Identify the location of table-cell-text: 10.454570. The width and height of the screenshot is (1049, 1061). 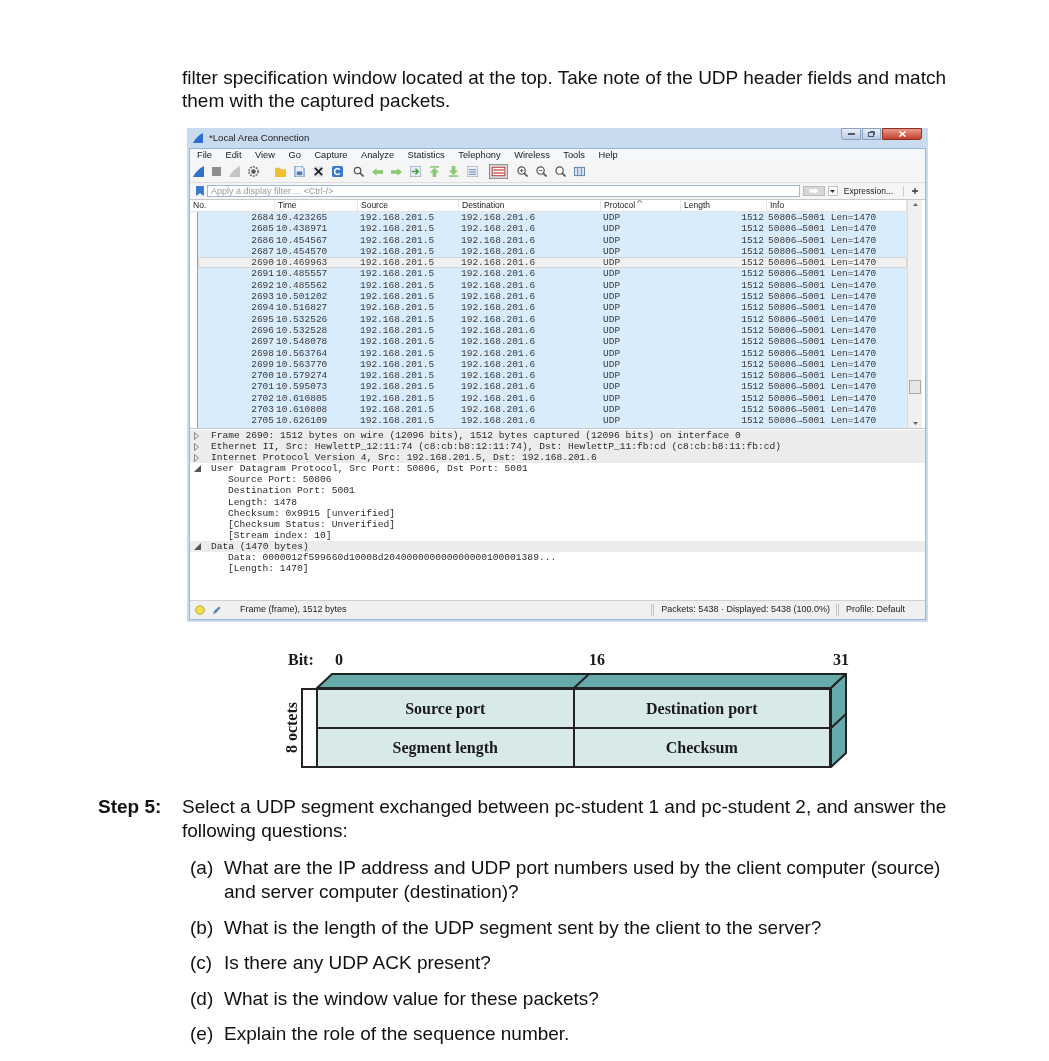
(302, 251).